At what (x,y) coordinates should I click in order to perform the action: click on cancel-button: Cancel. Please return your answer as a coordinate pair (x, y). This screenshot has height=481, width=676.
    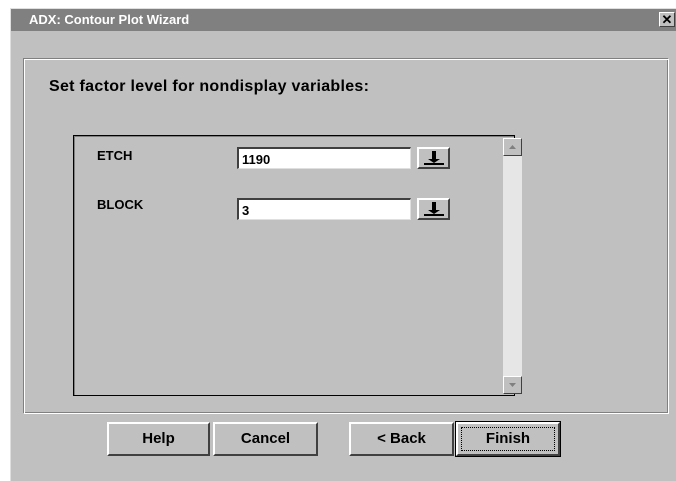
    Looking at the image, I should click on (265, 439).